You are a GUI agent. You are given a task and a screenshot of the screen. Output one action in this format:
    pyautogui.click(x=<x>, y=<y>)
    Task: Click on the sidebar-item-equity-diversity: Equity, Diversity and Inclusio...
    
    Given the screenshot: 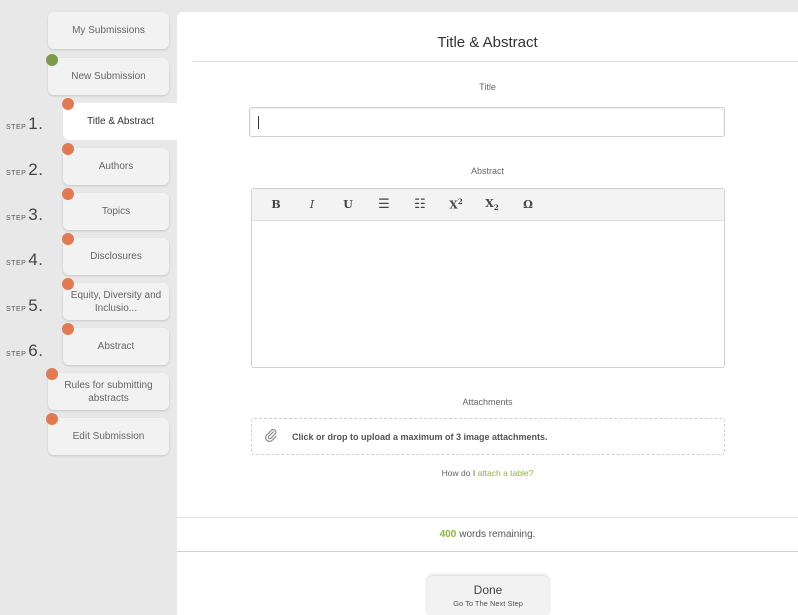 What is the action you would take?
    pyautogui.click(x=116, y=301)
    